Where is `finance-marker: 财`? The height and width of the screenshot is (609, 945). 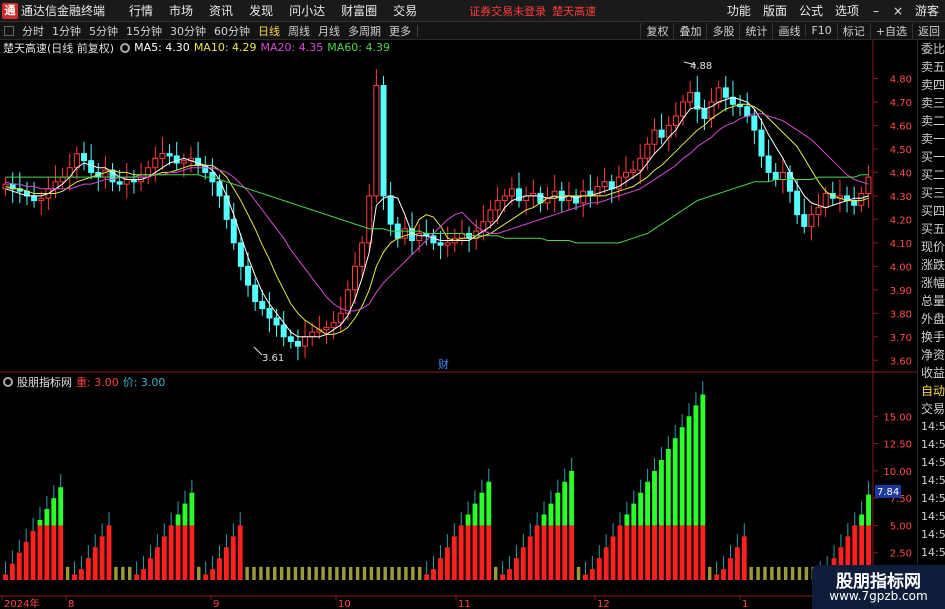 finance-marker: 财 is located at coordinates (443, 364).